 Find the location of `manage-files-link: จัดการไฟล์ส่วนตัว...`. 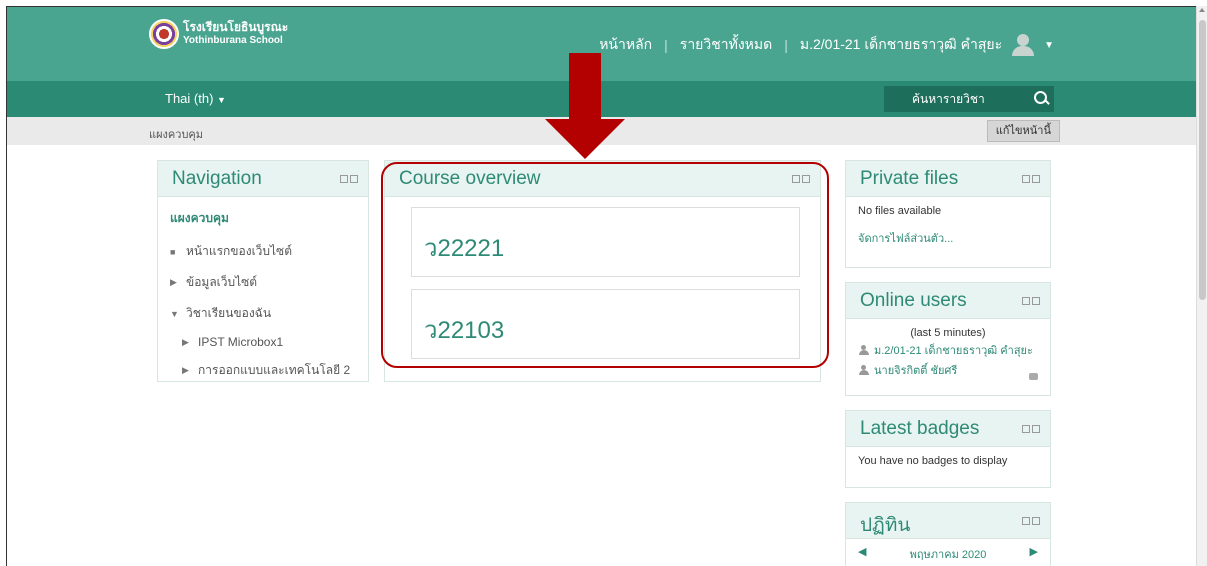

manage-files-link: จัดการไฟล์ส่วนตัว... is located at coordinates (948, 238).